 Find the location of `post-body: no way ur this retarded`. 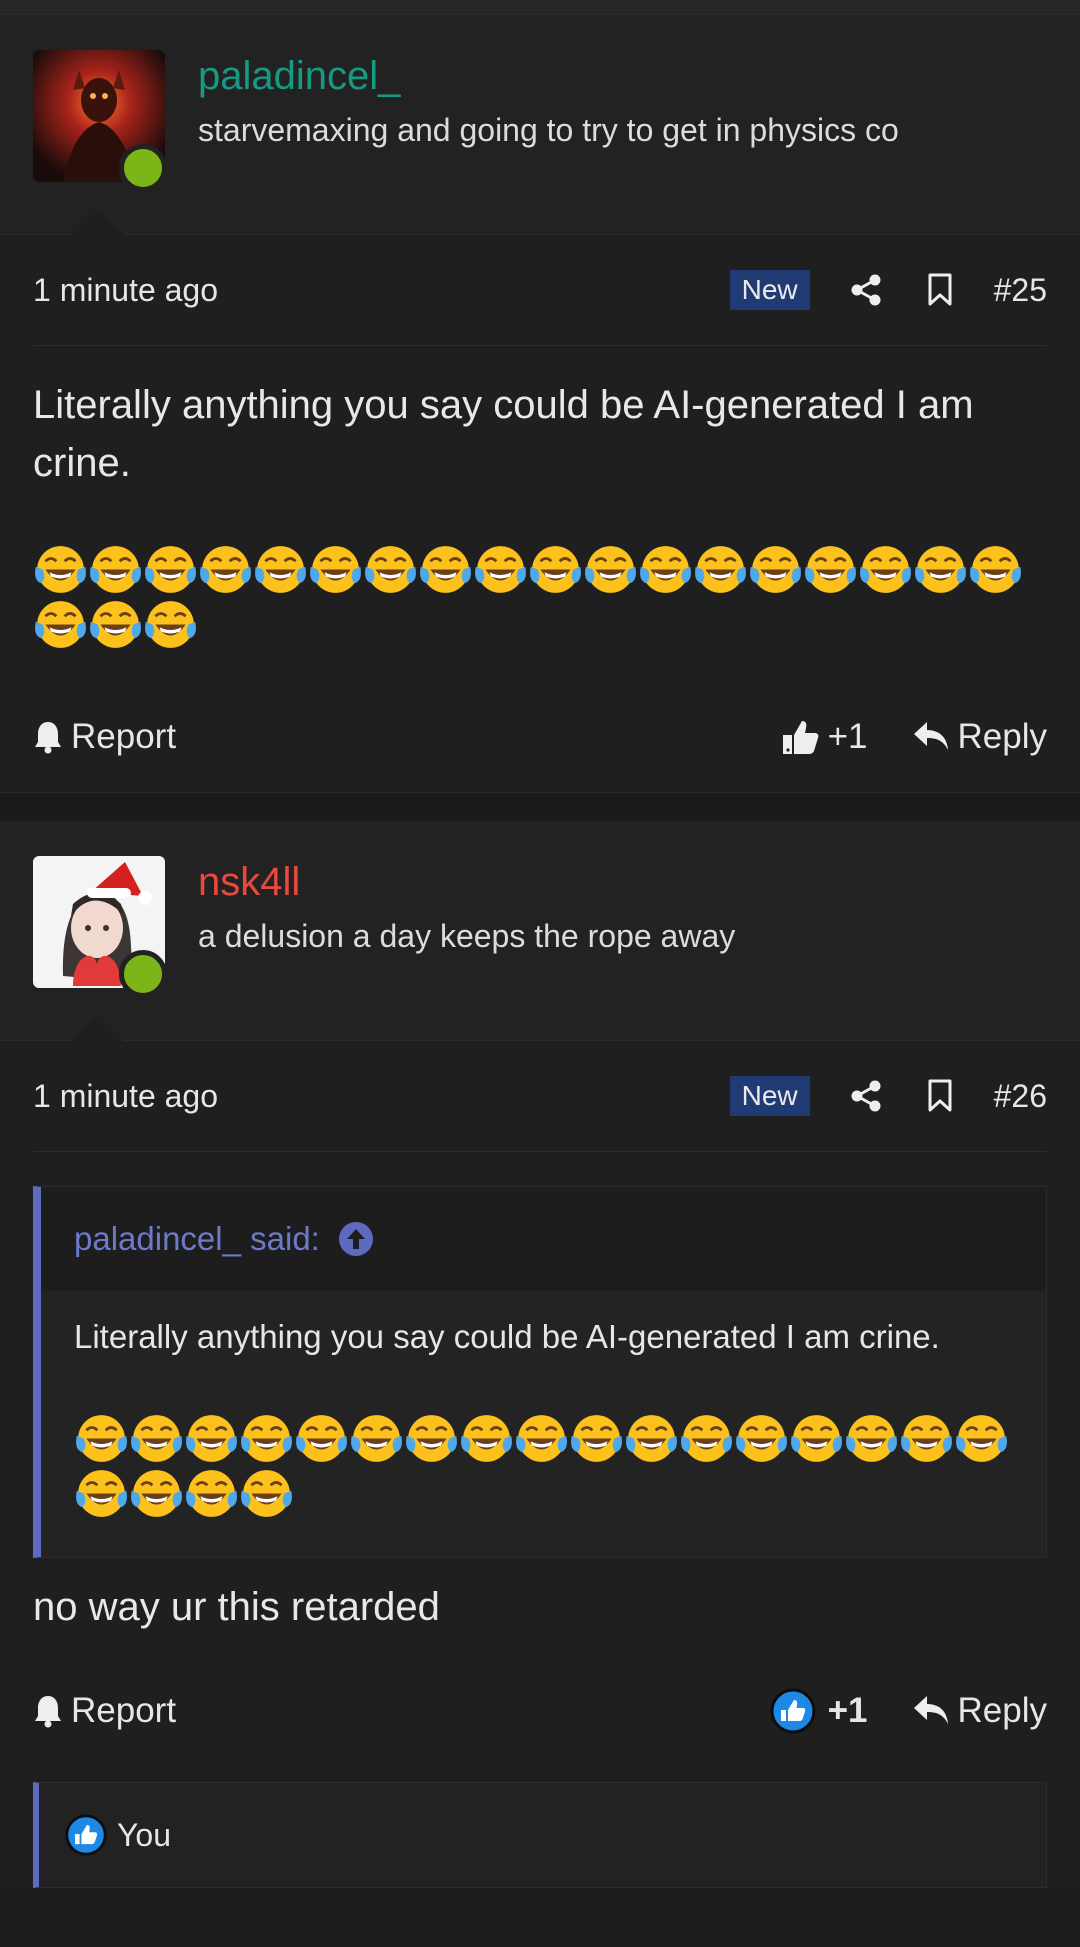

post-body: no way ur this retarded is located at coordinates (540, 1607).